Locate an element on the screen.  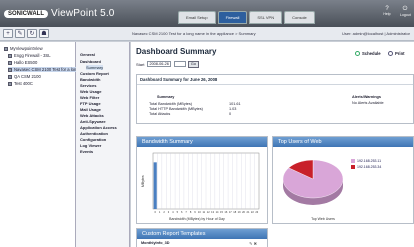
help-button: ? Help is located at coordinates (387, 11).